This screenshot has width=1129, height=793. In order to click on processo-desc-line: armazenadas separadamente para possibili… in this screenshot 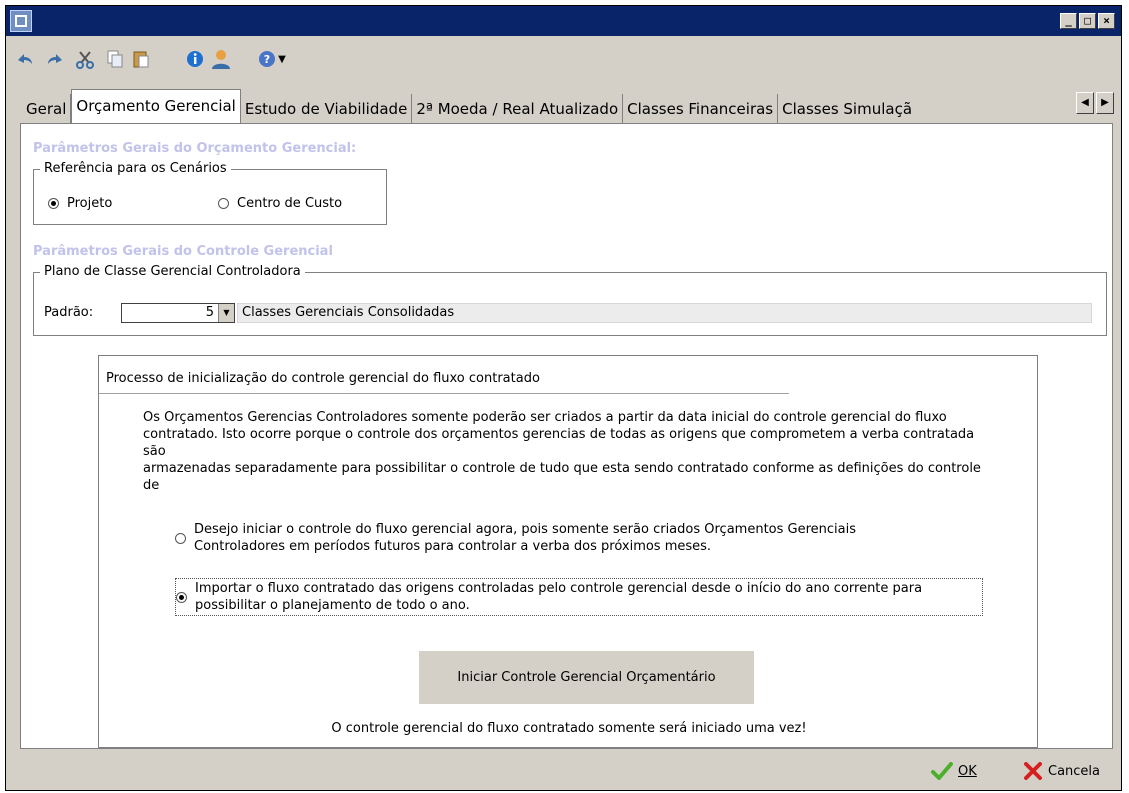, I will do `click(562, 468)`.